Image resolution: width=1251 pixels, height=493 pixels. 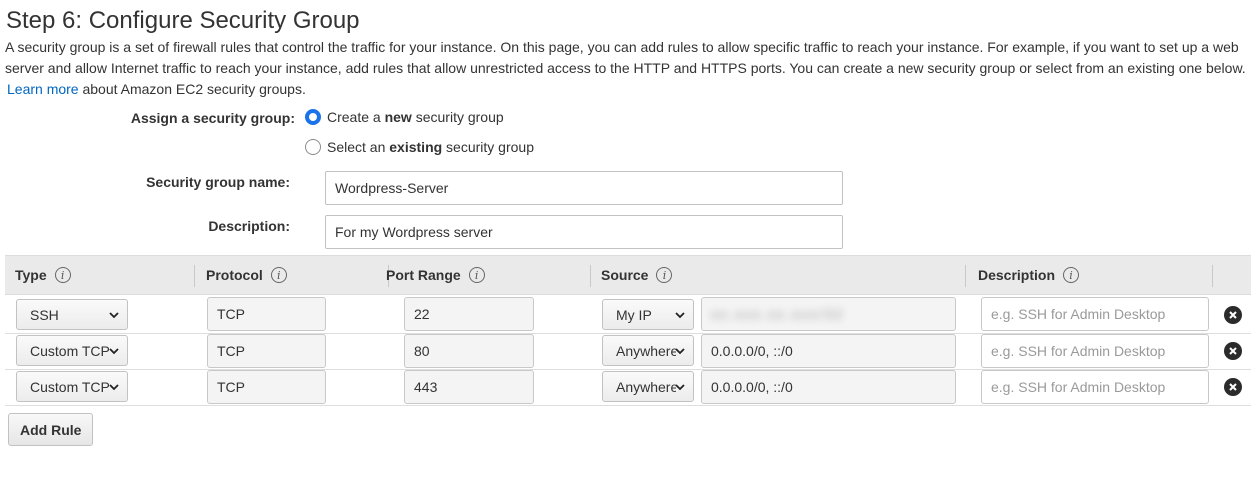 I want to click on group-description-input, so click(x=584, y=232).